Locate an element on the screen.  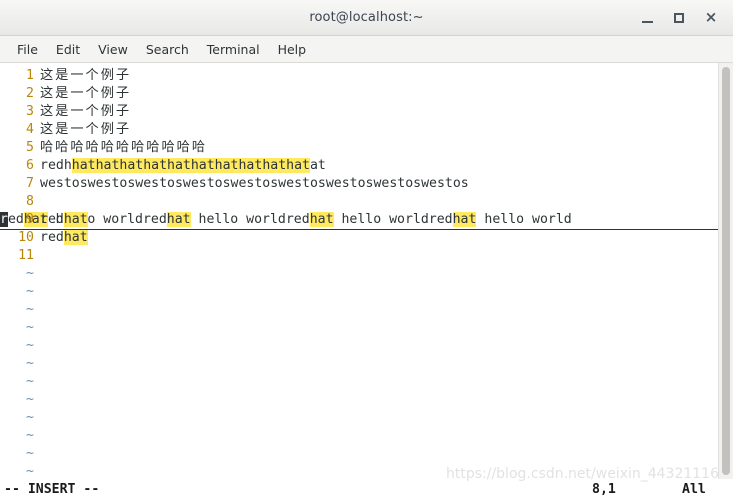
line-text: hello world is located at coordinates (524, 219).